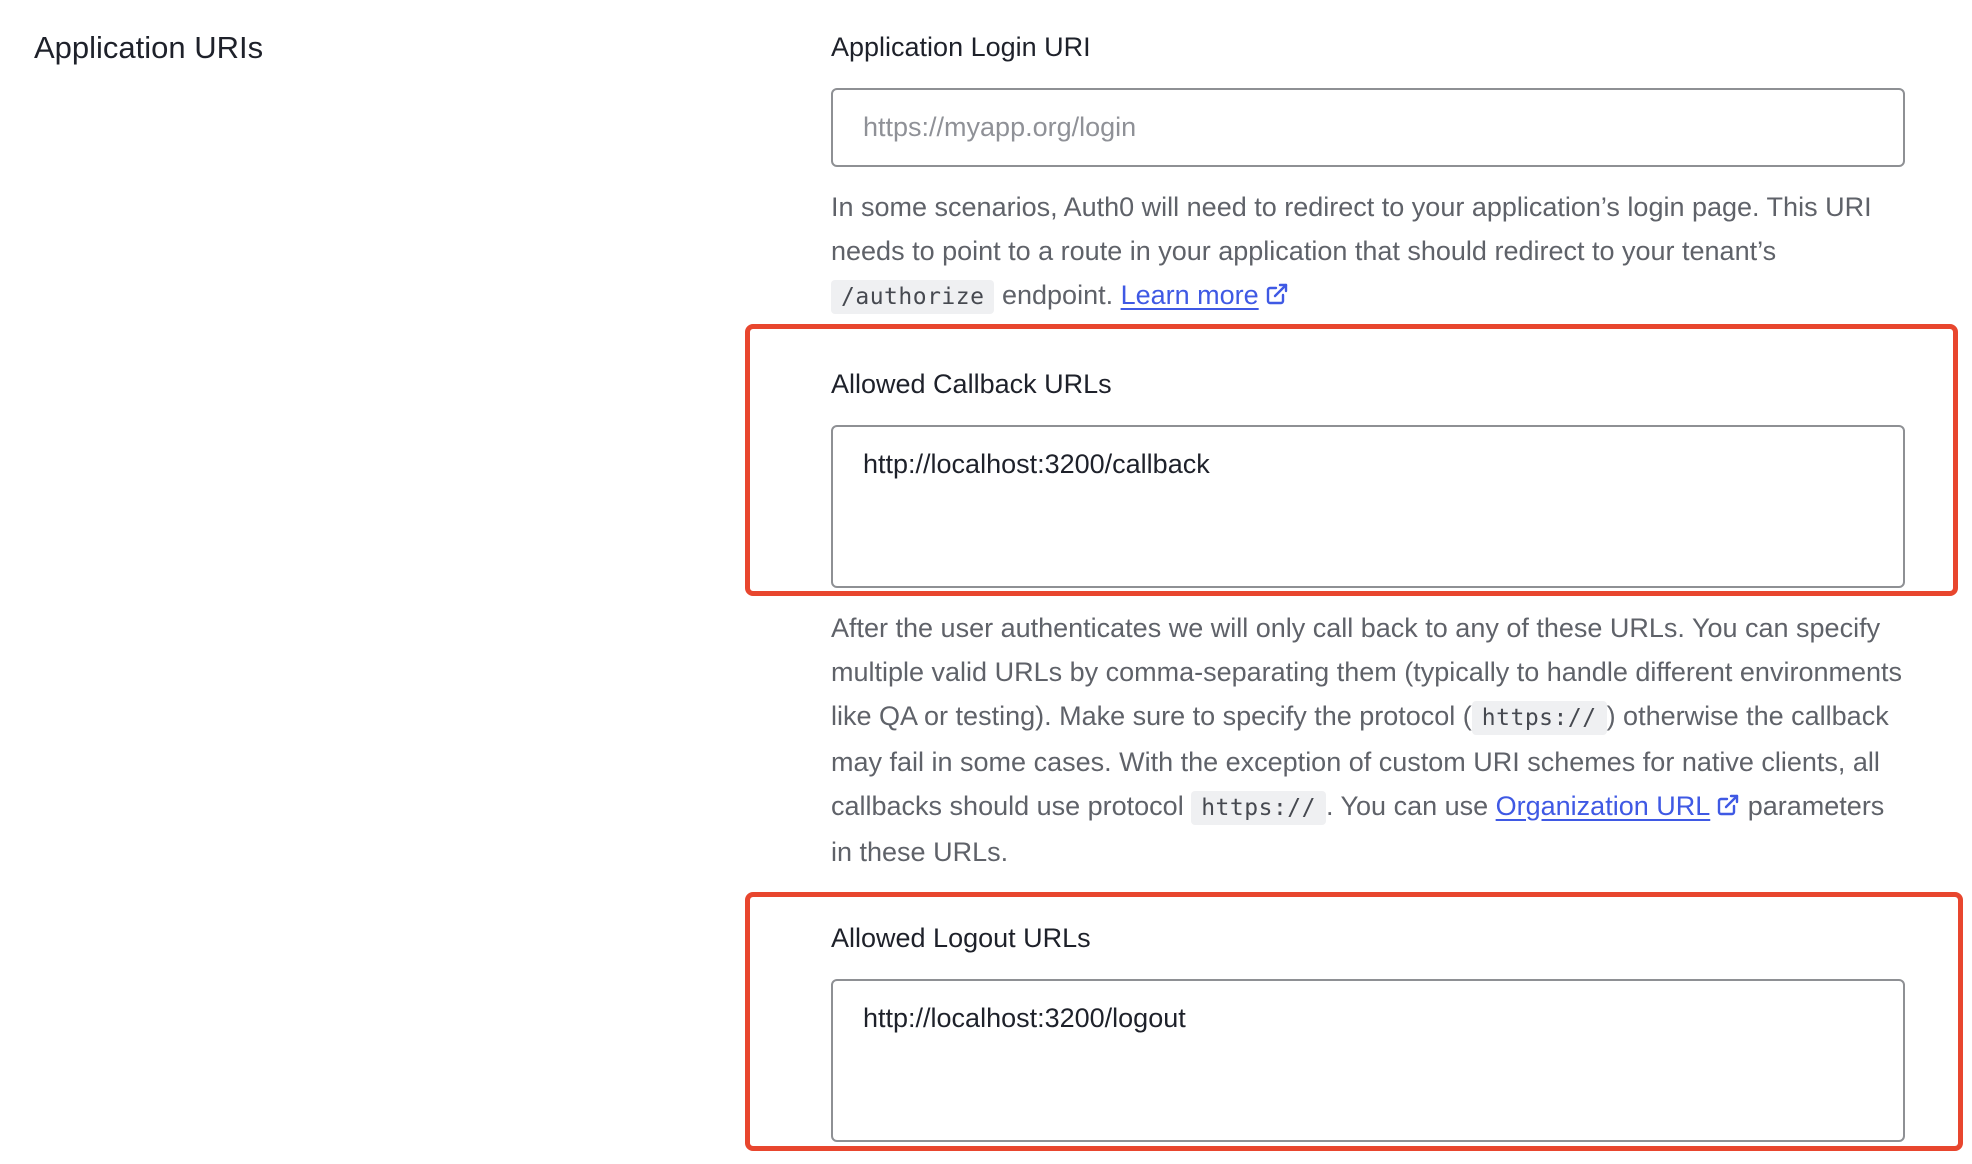  Describe the element at coordinates (1258, 808) in the screenshot. I see `https-code-2: https://` at that location.